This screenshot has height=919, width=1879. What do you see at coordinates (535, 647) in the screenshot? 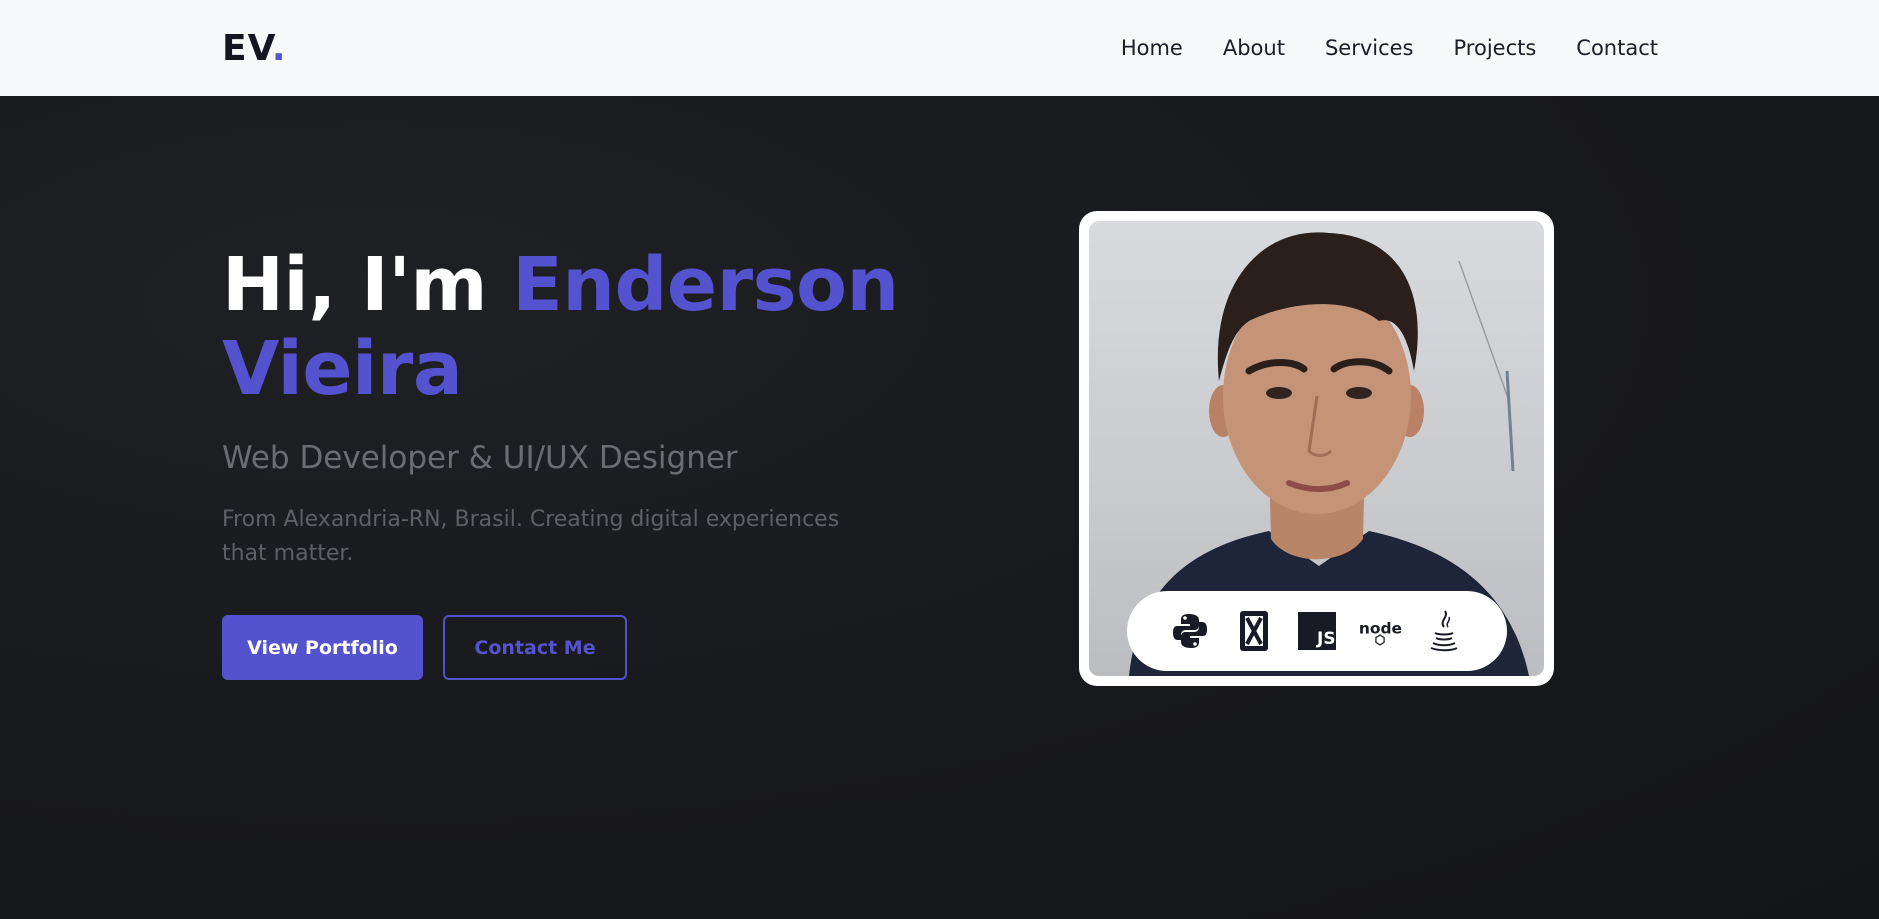
I see `contact-me-button: Contact Me` at bounding box center [535, 647].